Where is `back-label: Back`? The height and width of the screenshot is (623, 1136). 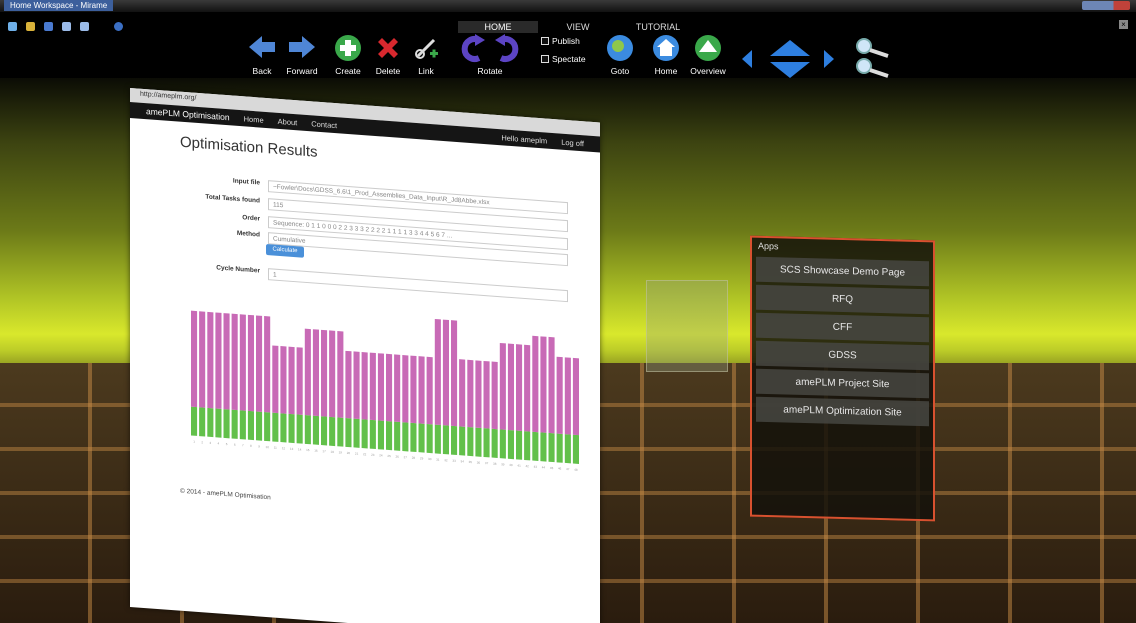 back-label: Back is located at coordinates (262, 71).